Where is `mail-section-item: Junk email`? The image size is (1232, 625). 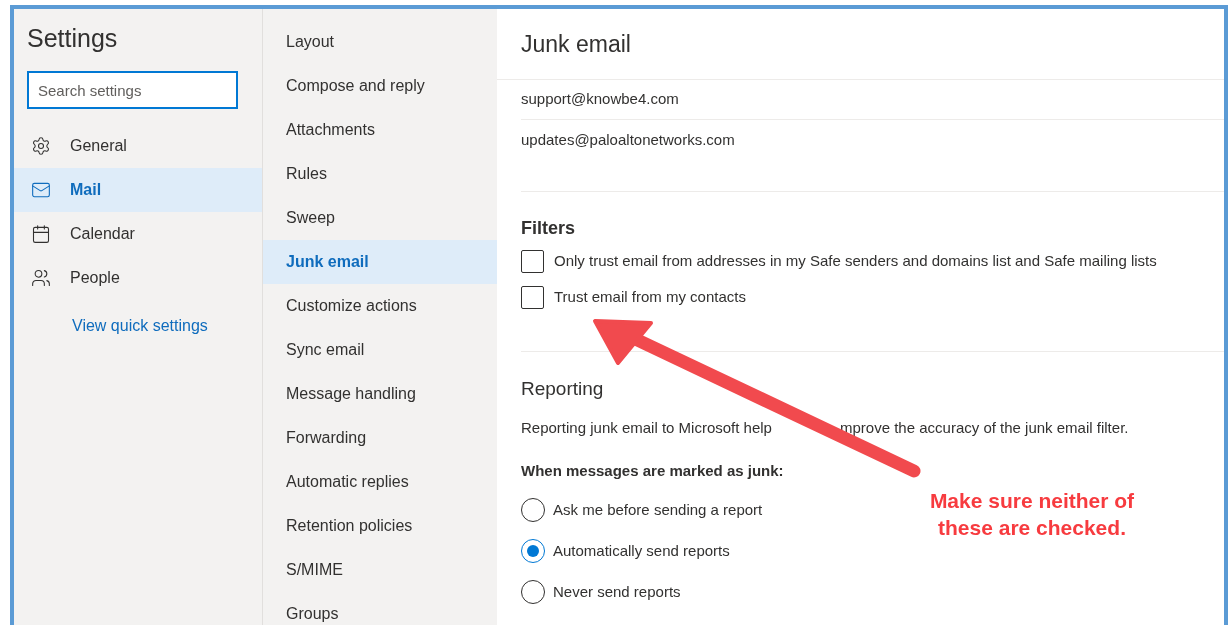
mail-section-item: Junk email is located at coordinates (380, 262).